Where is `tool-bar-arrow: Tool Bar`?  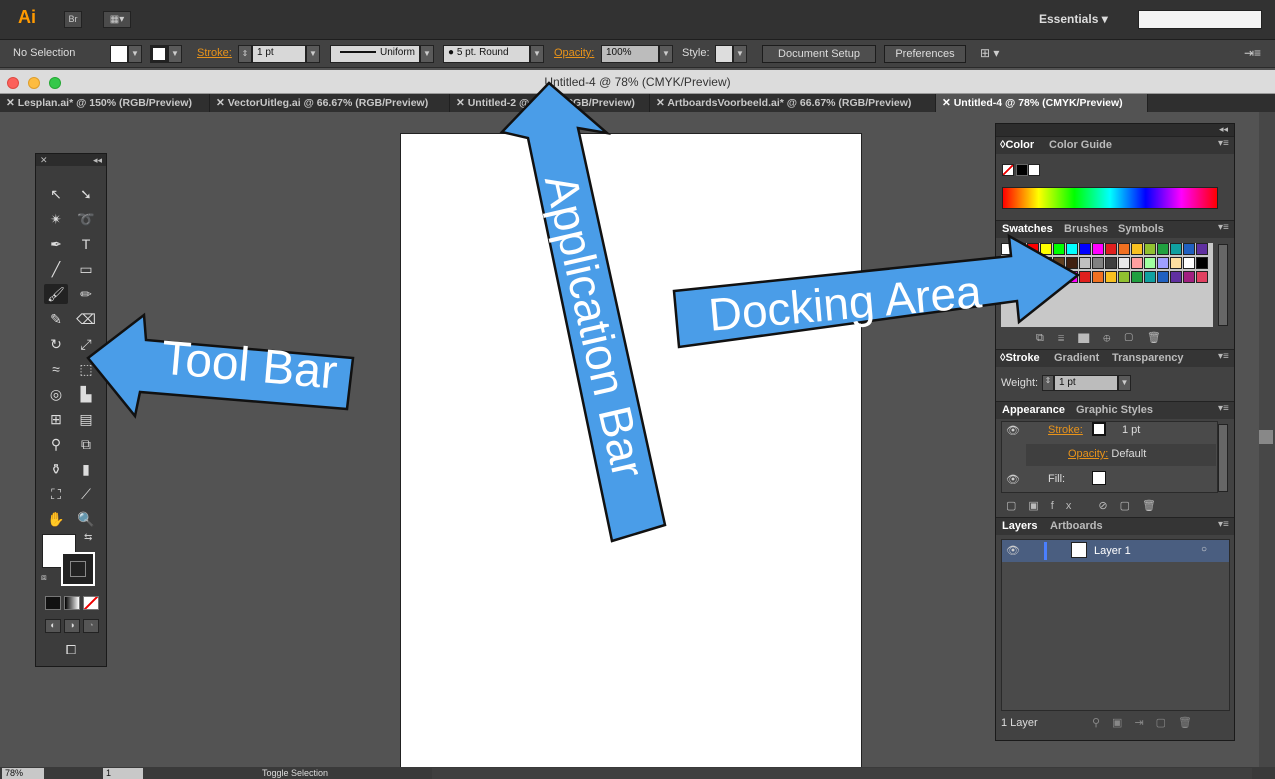
tool-bar-arrow: Tool Bar is located at coordinates (220, 365).